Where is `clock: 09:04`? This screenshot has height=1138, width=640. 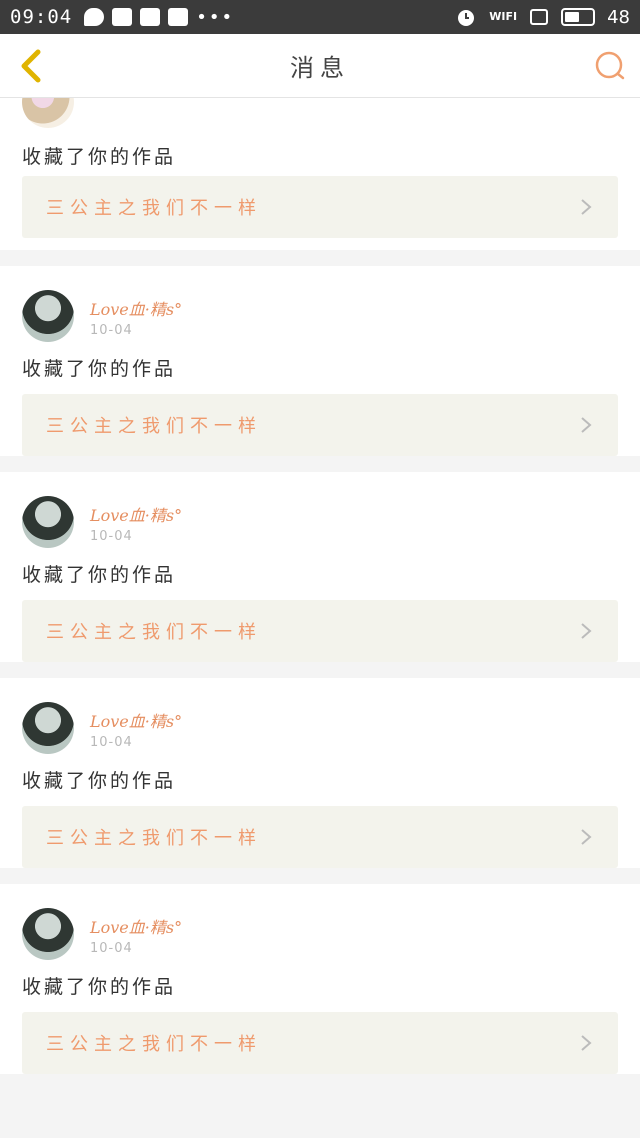
clock: 09:04 is located at coordinates (41, 17).